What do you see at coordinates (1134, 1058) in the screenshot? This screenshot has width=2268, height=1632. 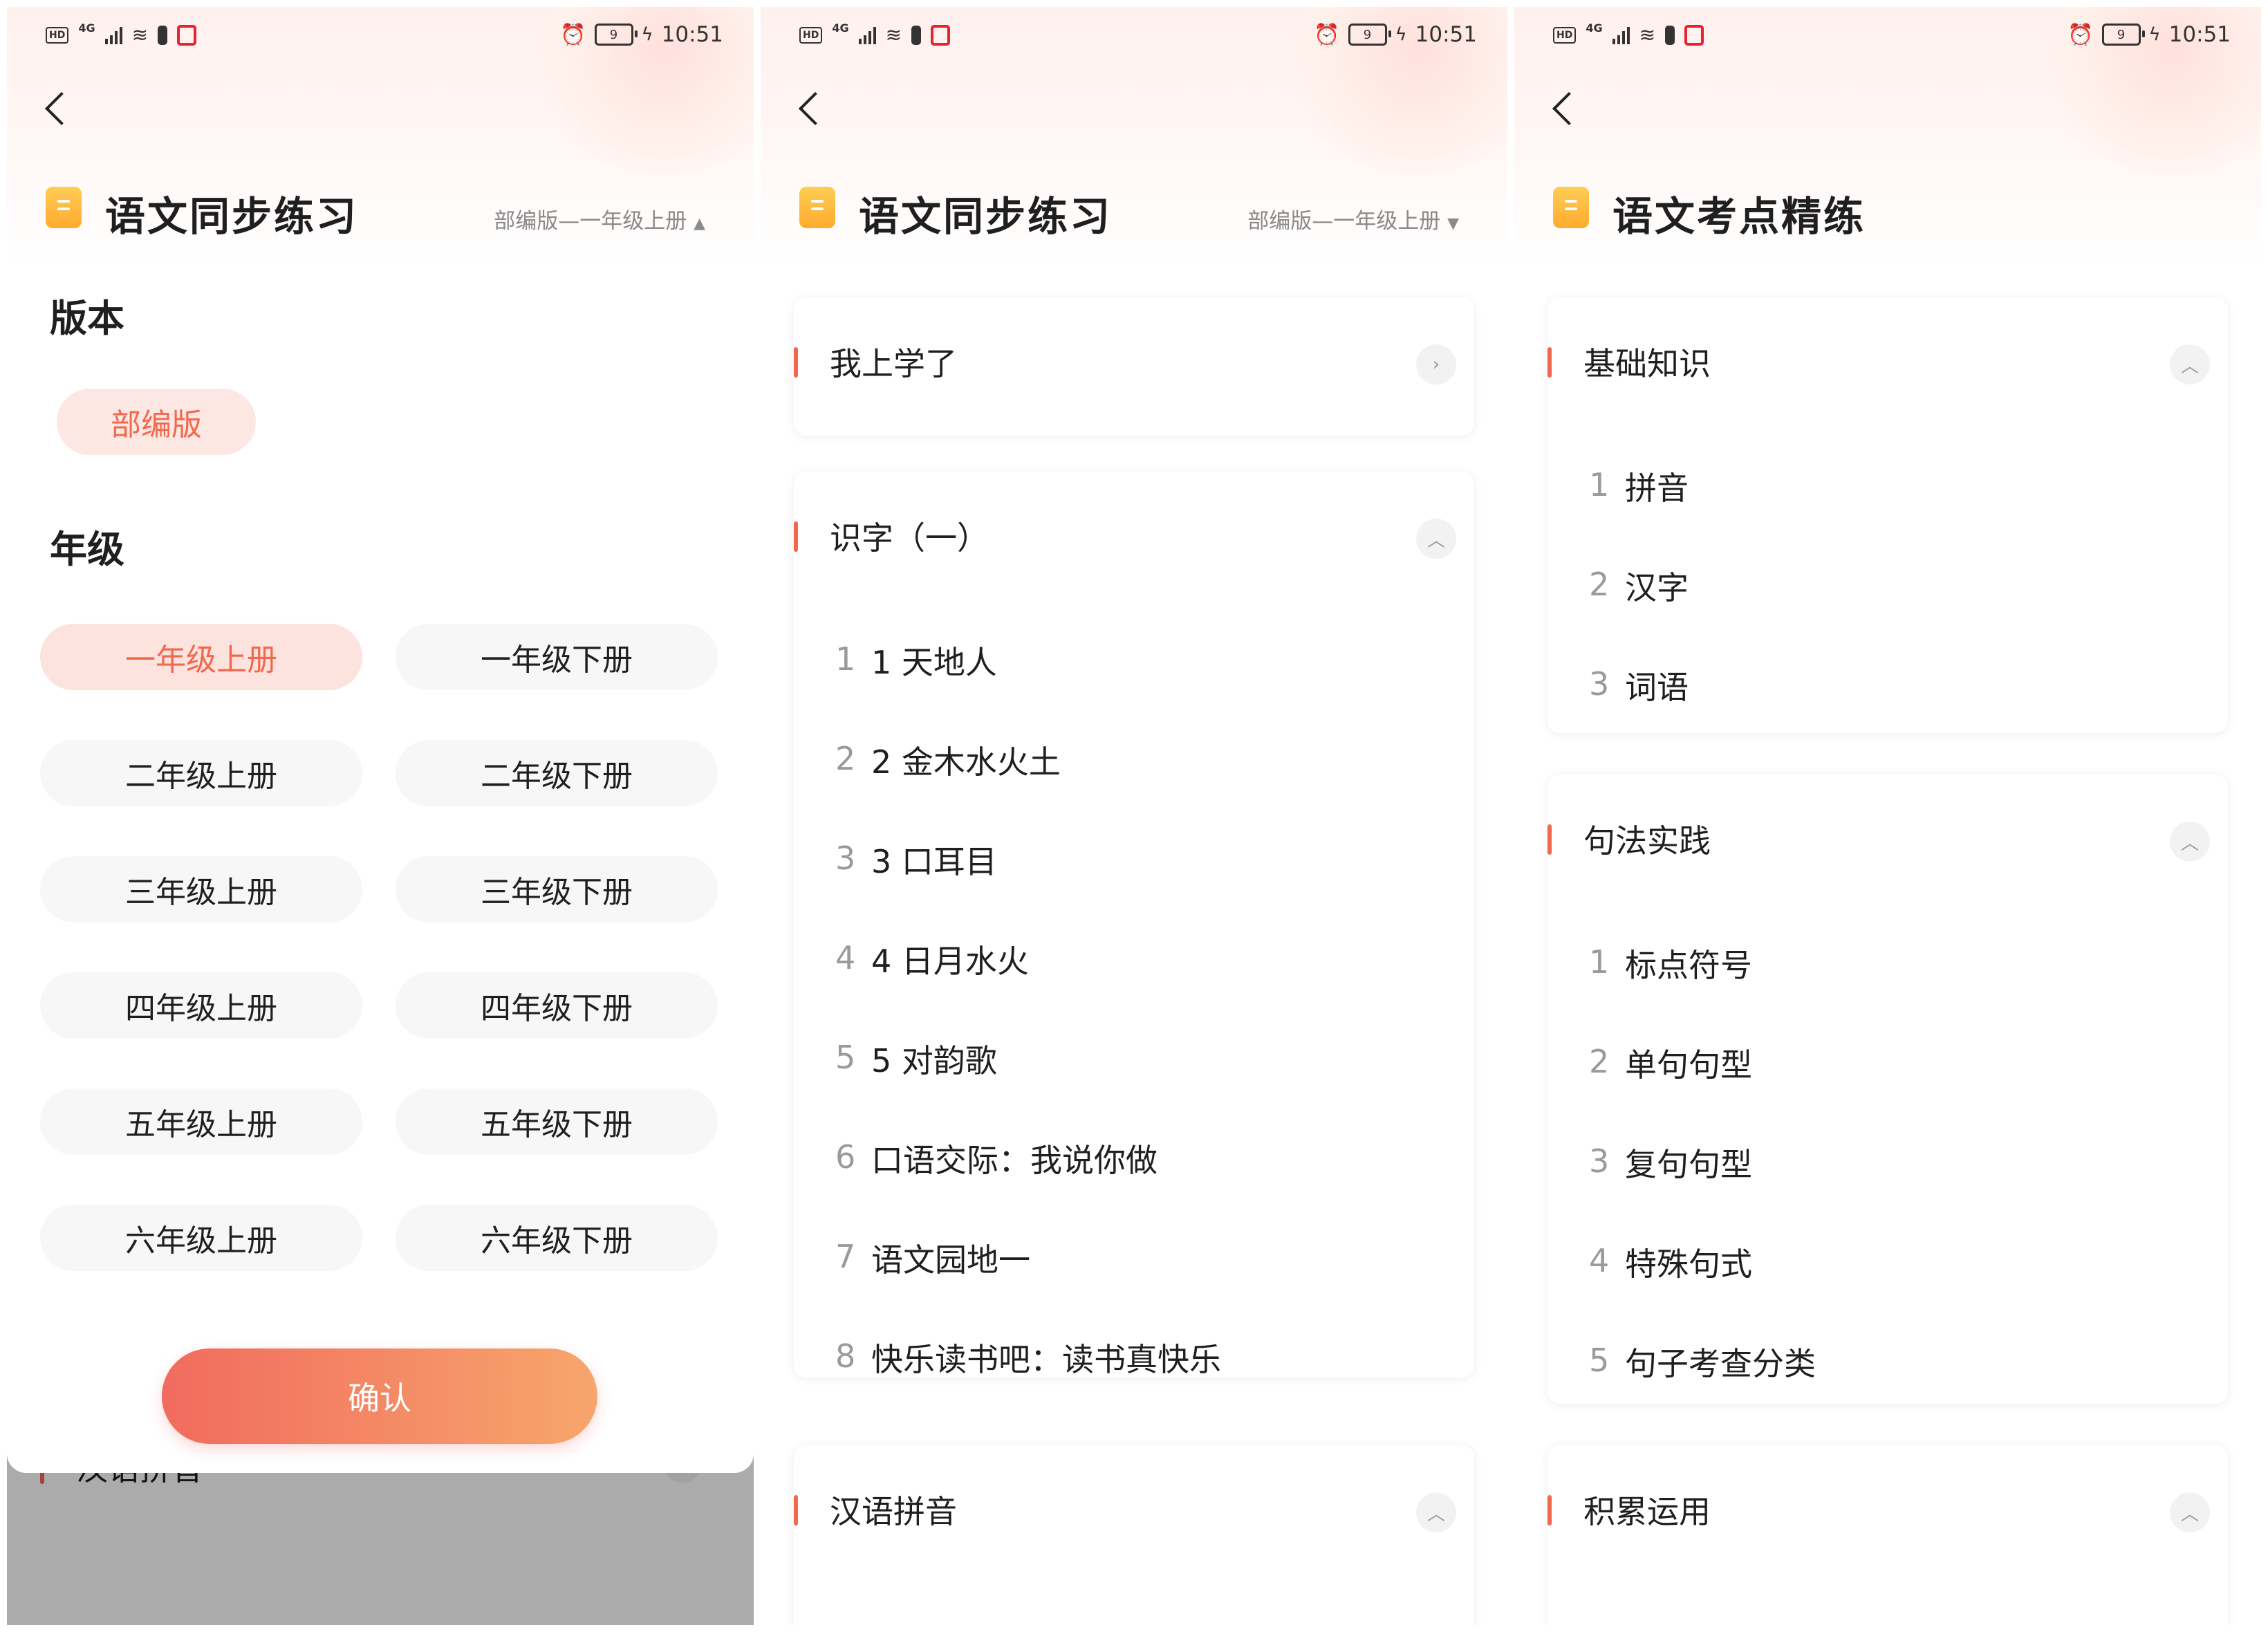 I see `list-item: 5 5 对韵歌` at bounding box center [1134, 1058].